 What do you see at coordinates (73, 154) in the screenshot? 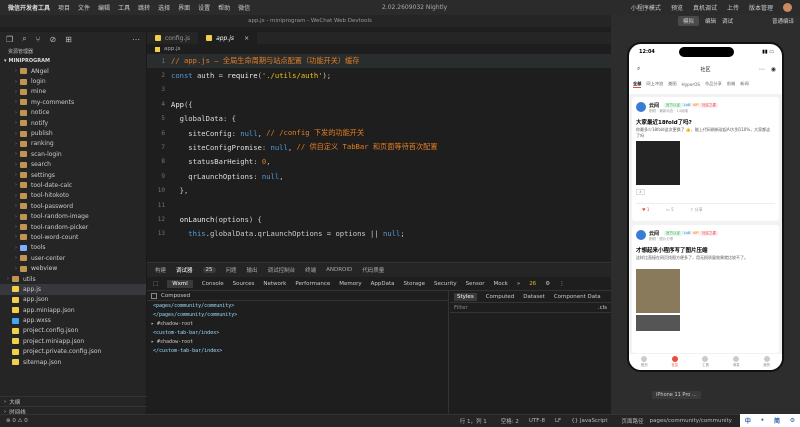
I see `tree-item: › scan-login` at bounding box center [73, 154].